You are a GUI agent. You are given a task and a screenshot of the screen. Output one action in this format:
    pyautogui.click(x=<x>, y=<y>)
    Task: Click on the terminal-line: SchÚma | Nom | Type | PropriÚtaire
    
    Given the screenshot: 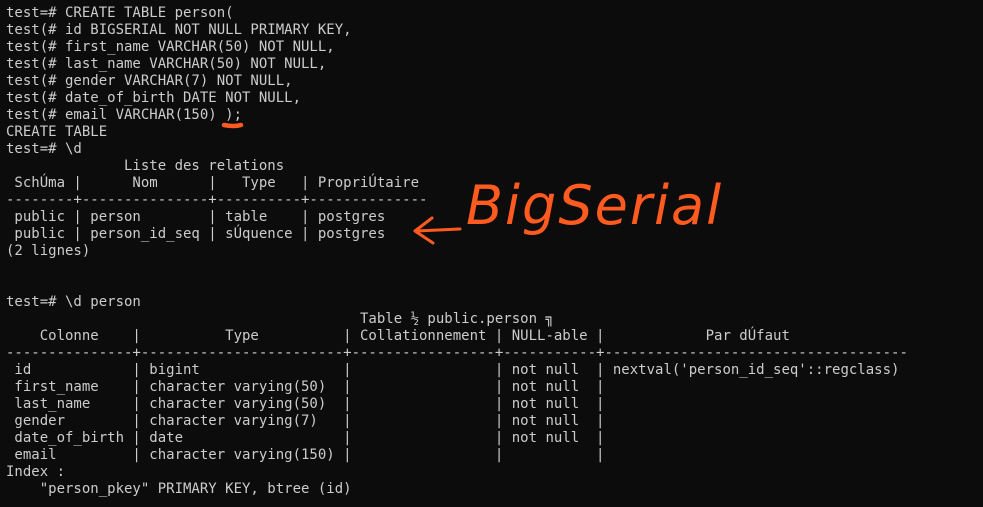 What is the action you would take?
    pyautogui.click(x=213, y=183)
    